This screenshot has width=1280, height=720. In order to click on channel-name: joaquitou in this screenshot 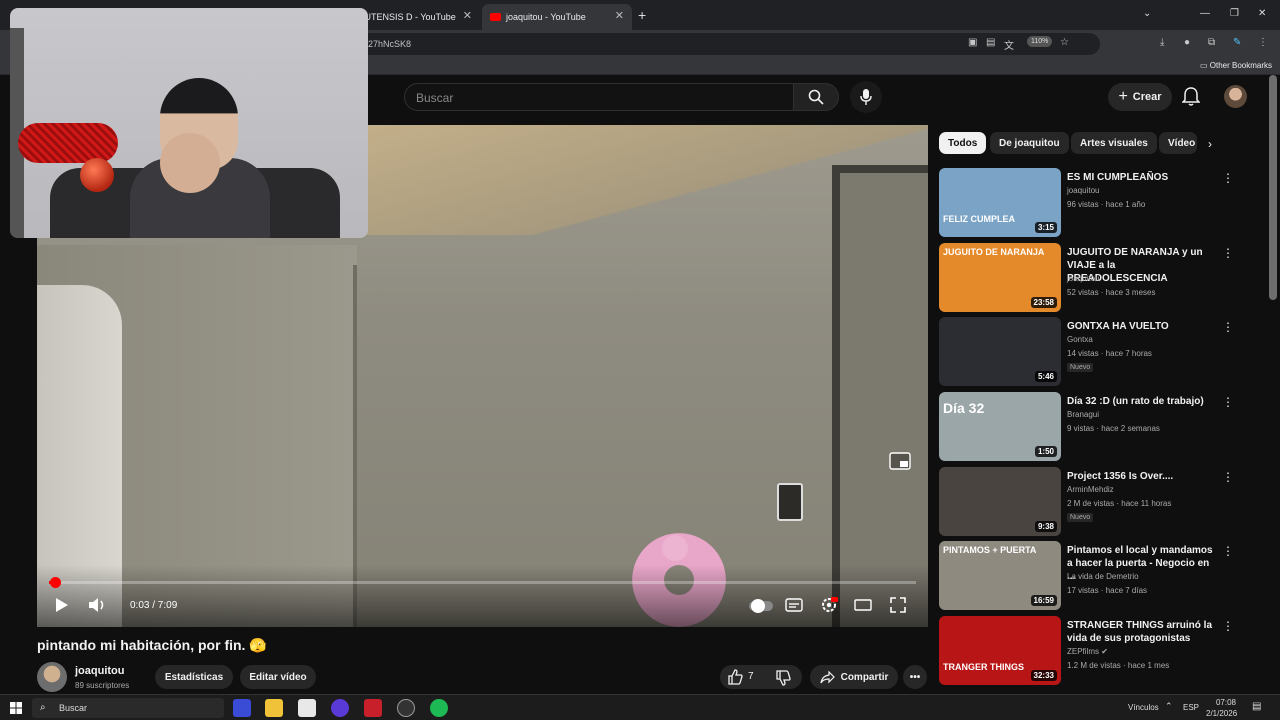, I will do `click(100, 671)`.